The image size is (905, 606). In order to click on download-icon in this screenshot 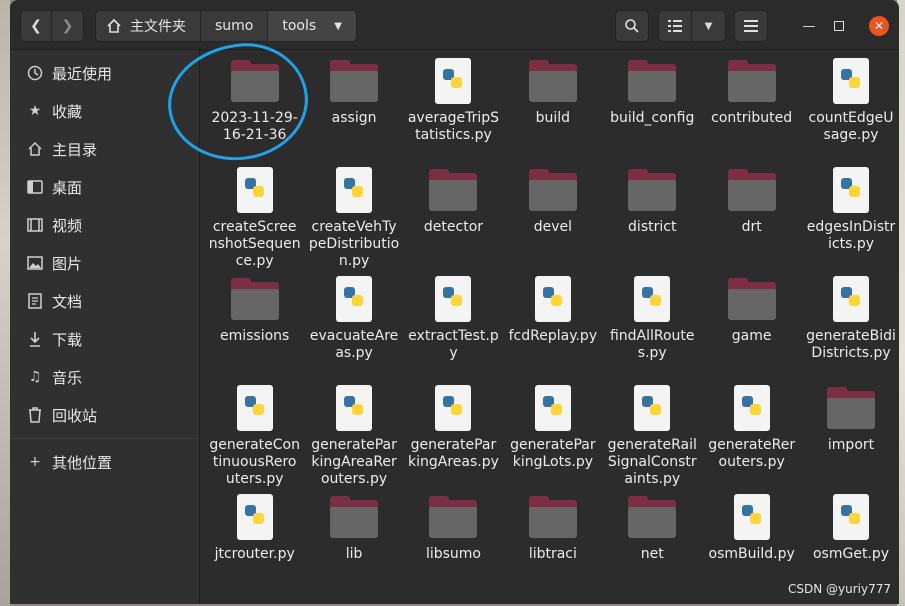, I will do `click(35, 339)`.